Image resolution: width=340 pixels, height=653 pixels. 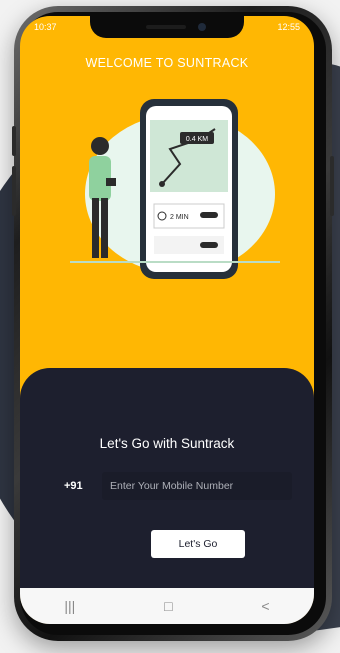 I want to click on home-icon: □, so click(x=168, y=606).